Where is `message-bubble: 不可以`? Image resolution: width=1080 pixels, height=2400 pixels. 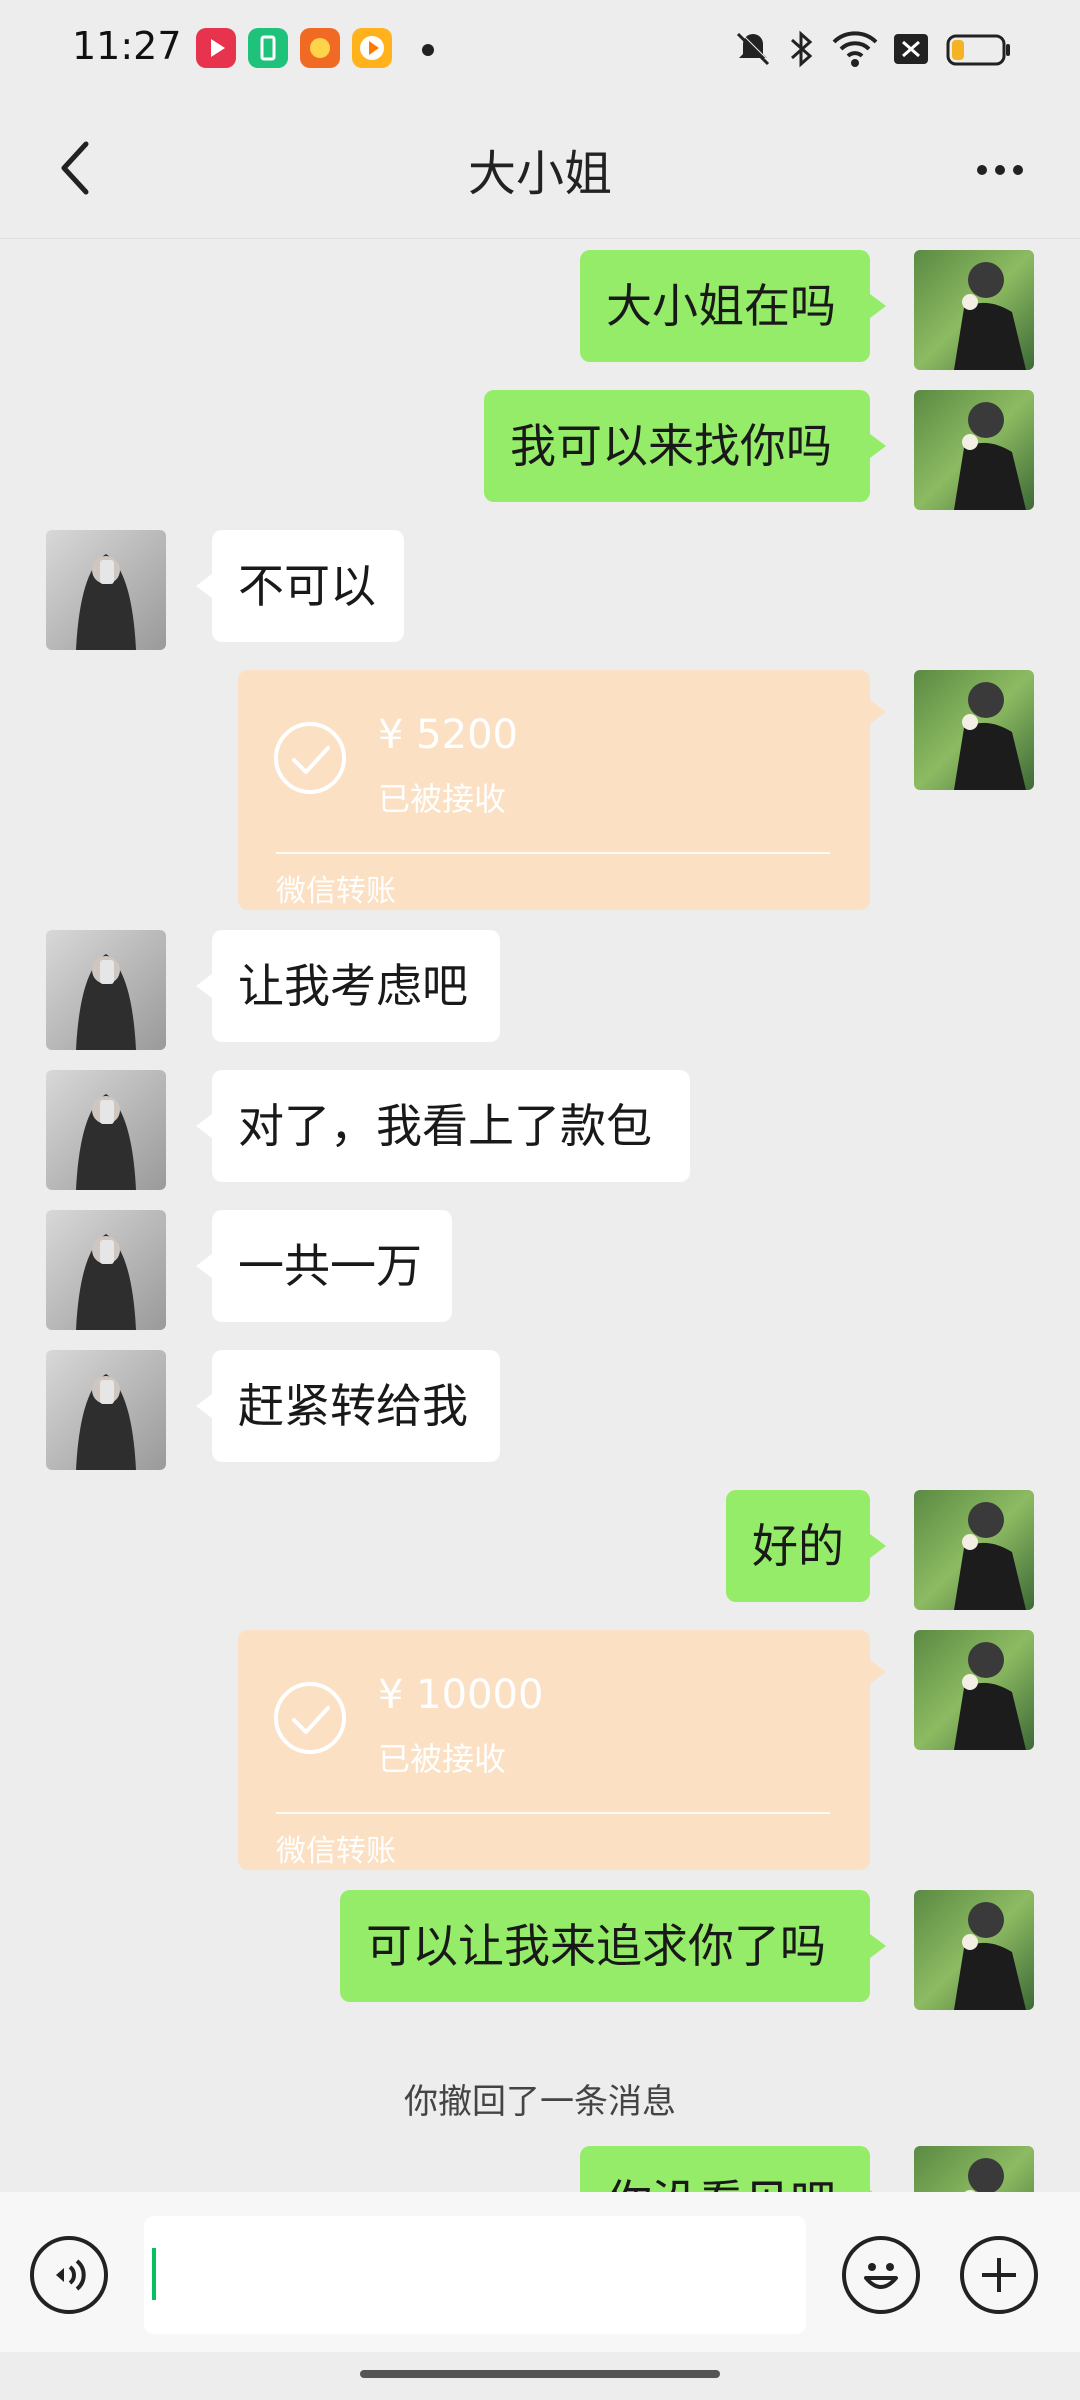
message-bubble: 不可以 is located at coordinates (308, 586).